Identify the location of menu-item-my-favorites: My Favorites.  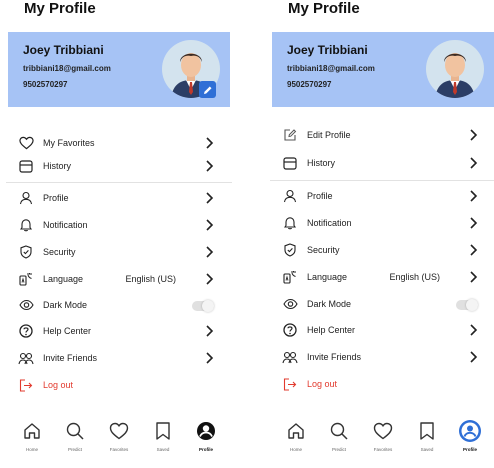
(119, 143).